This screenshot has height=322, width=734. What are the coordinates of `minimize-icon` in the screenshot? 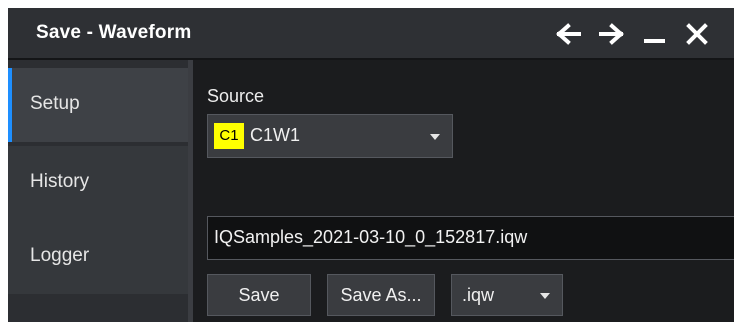 It's located at (655, 34).